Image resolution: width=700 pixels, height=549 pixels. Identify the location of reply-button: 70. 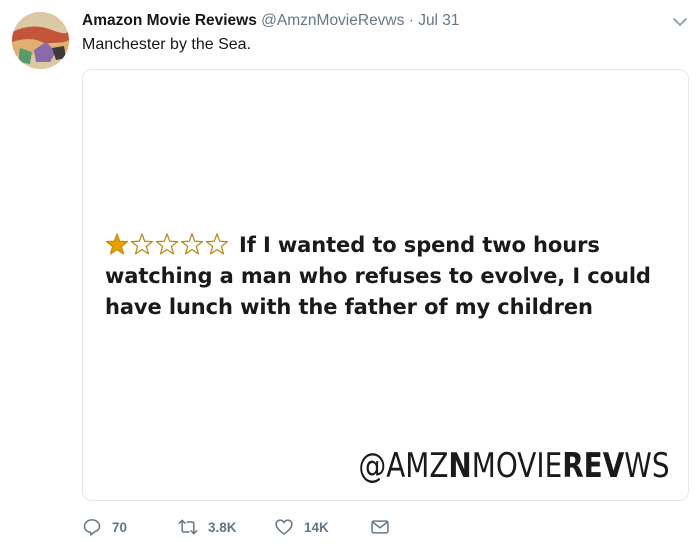
(130, 527).